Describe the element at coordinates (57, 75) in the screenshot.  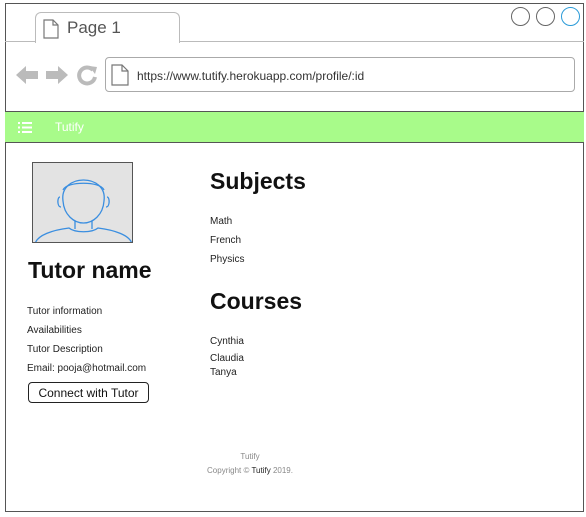
I see `forward-arrow-icon` at that location.